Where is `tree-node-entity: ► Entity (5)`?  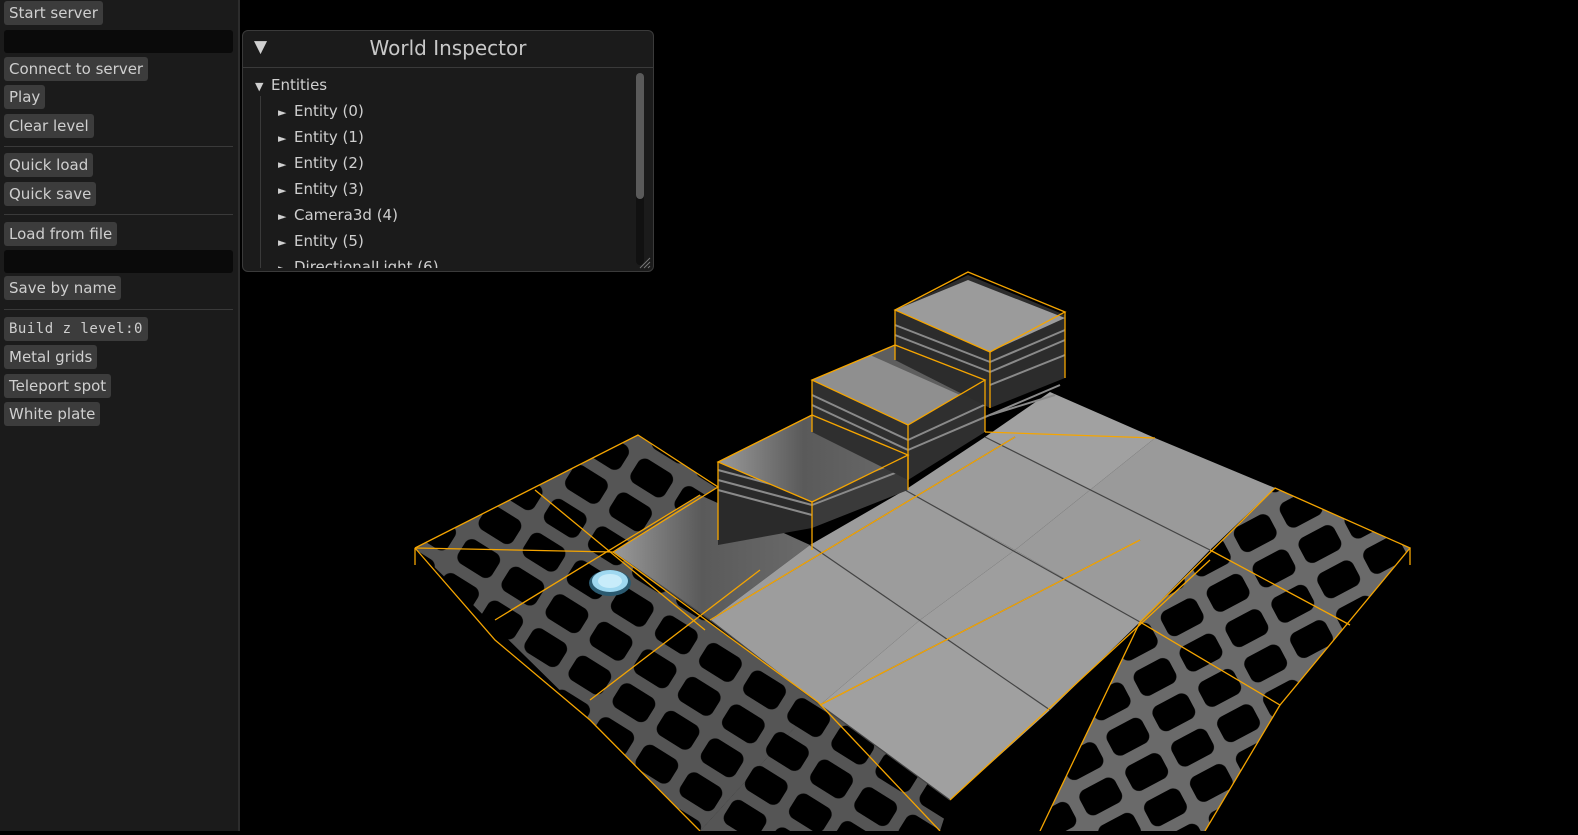 tree-node-entity: ► Entity (5) is located at coordinates (321, 241).